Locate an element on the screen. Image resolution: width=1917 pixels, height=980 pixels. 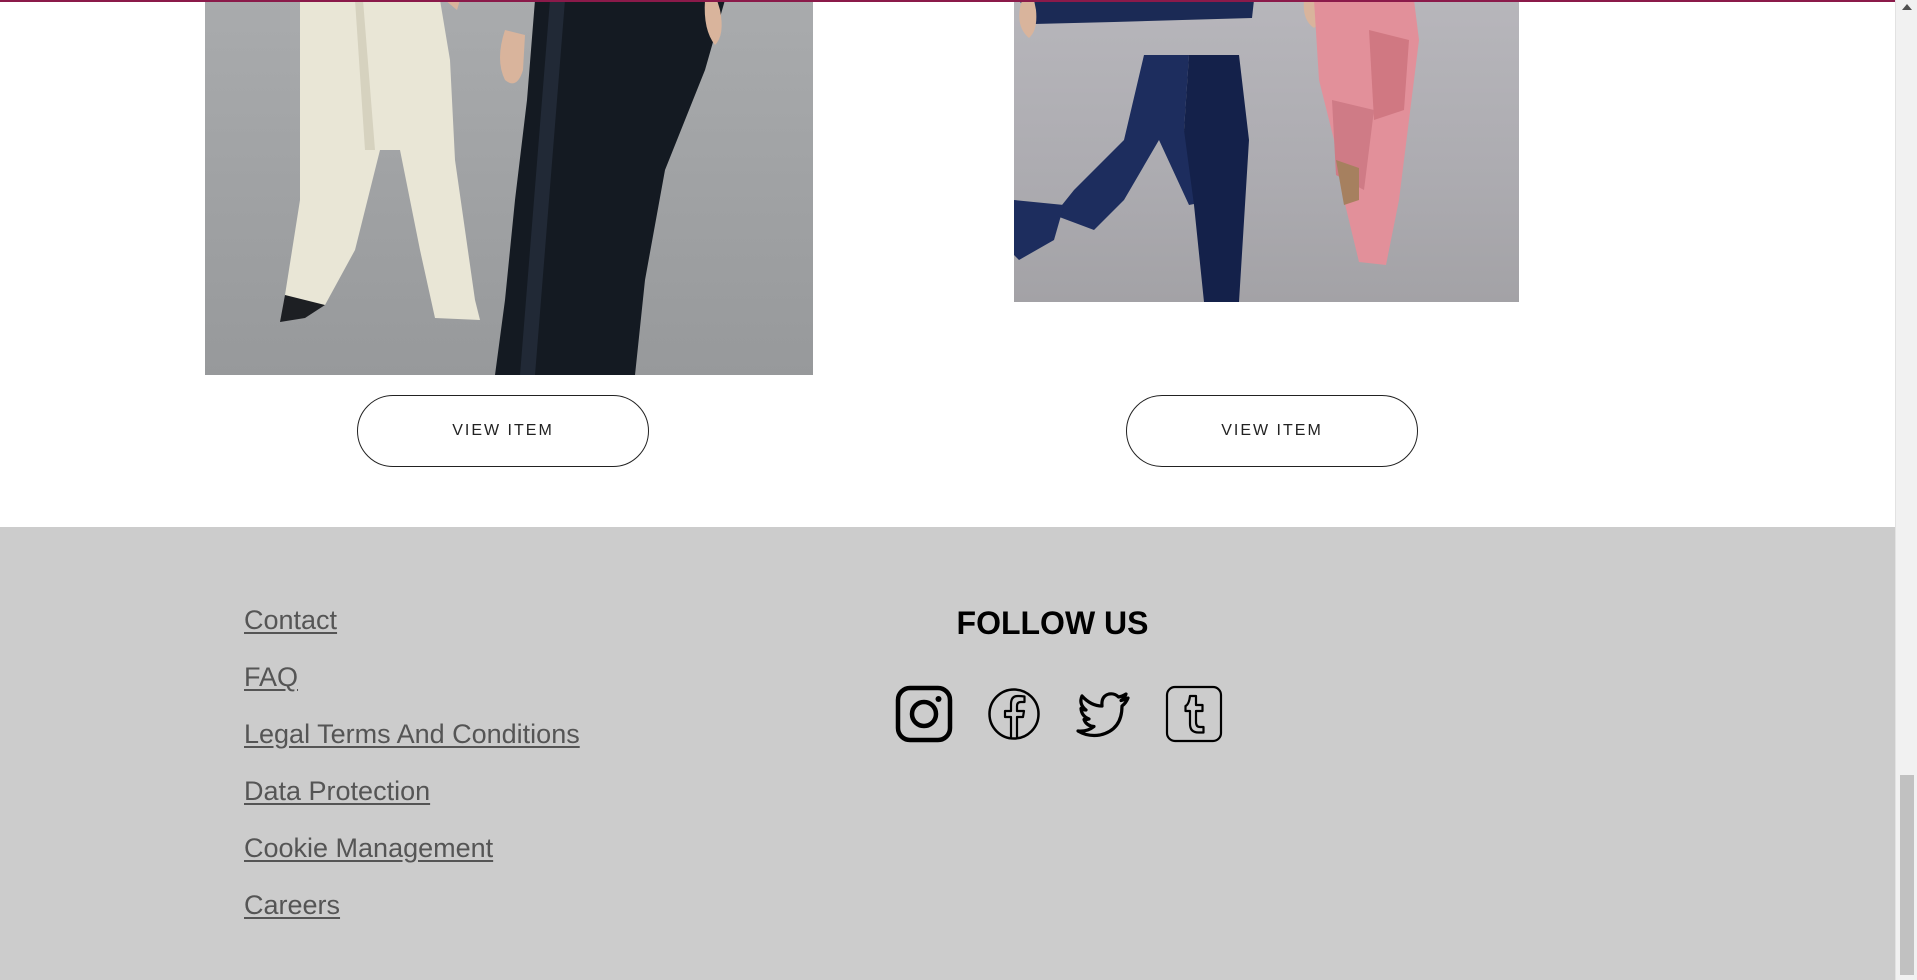
footer-link-item: Legal Terms And Conditions is located at coordinates (412, 747).